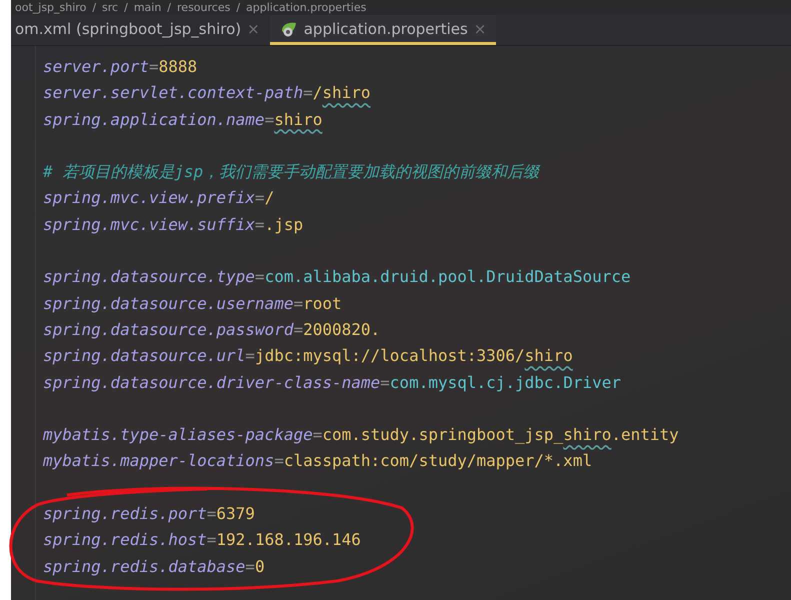 Image resolution: width=791 pixels, height=600 pixels. Describe the element at coordinates (443, 434) in the screenshot. I see `property-value: com.study.springboot_jsp_` at that location.